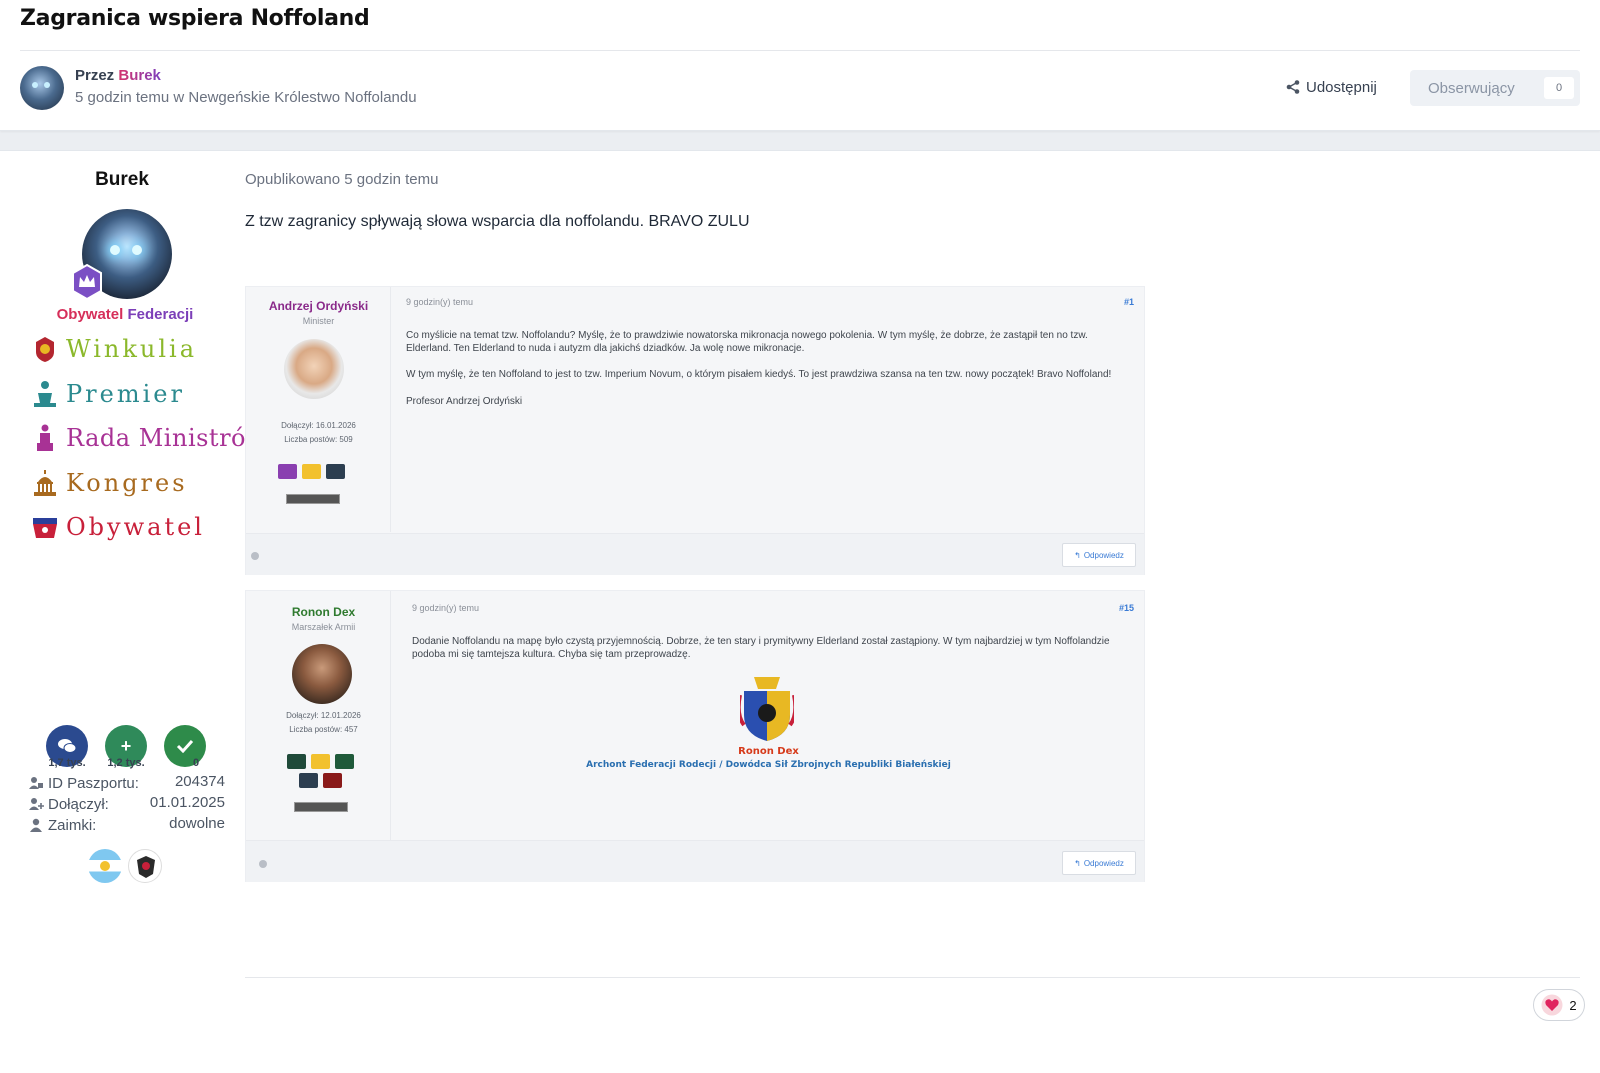 This screenshot has width=1600, height=1073. Describe the element at coordinates (67, 746) in the screenshot. I see `comments-icon` at that location.